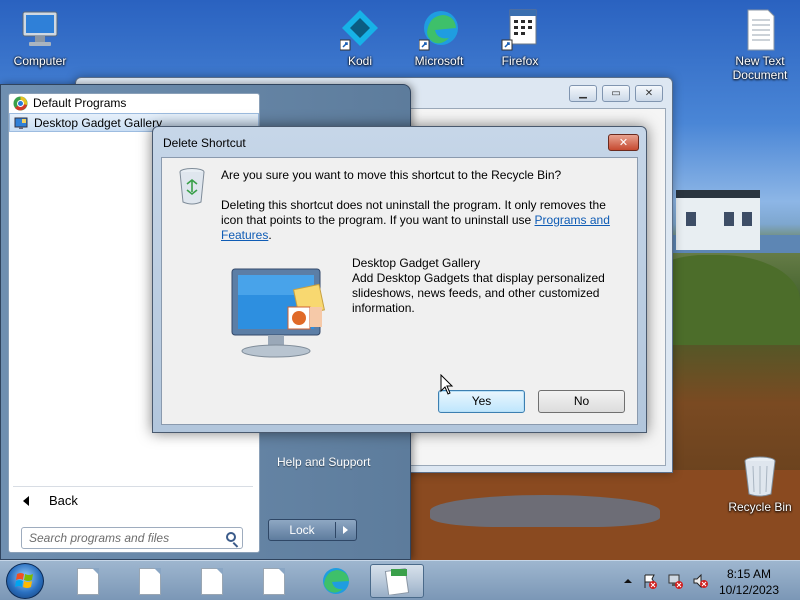 The image size is (800, 600). I want to click on dialog-title: Delete Shortcut, so click(204, 143).